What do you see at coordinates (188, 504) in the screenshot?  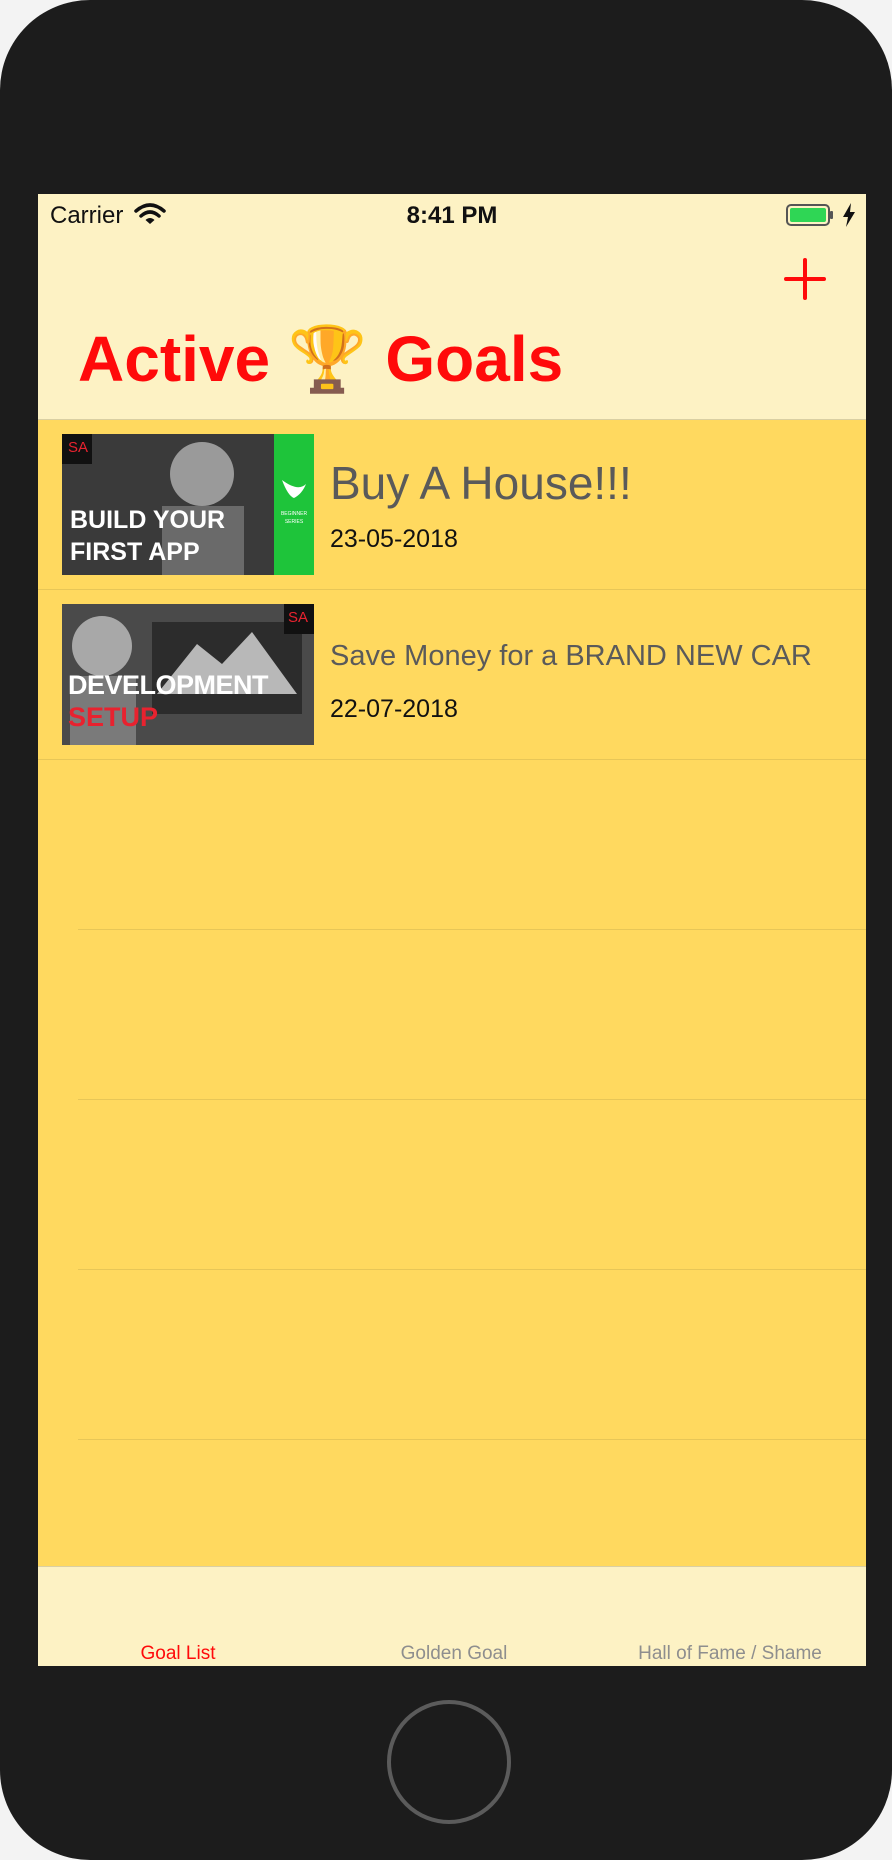 I see `goal-thumbnail: SA BEGINNER SERIES BUILD YOUR FIRST APP` at bounding box center [188, 504].